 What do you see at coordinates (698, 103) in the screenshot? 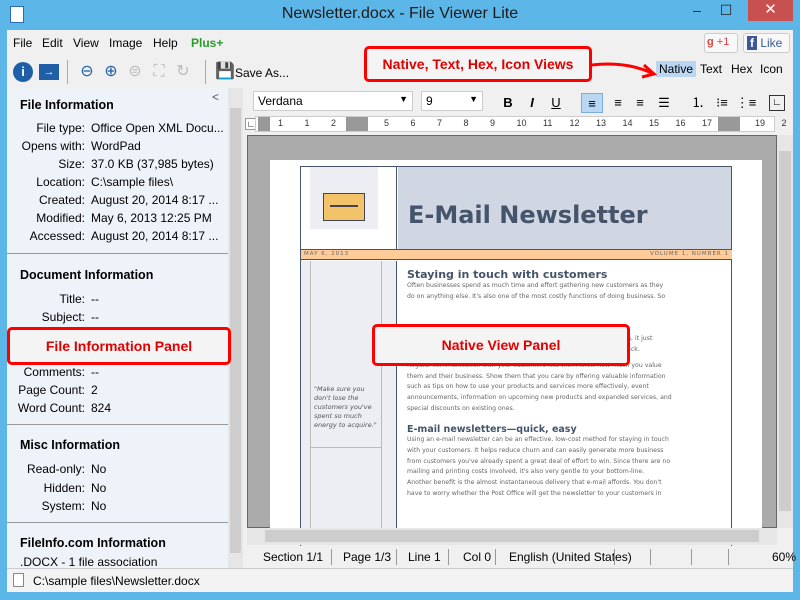
I see `numbered-list-icon: ⒈` at bounding box center [698, 103].